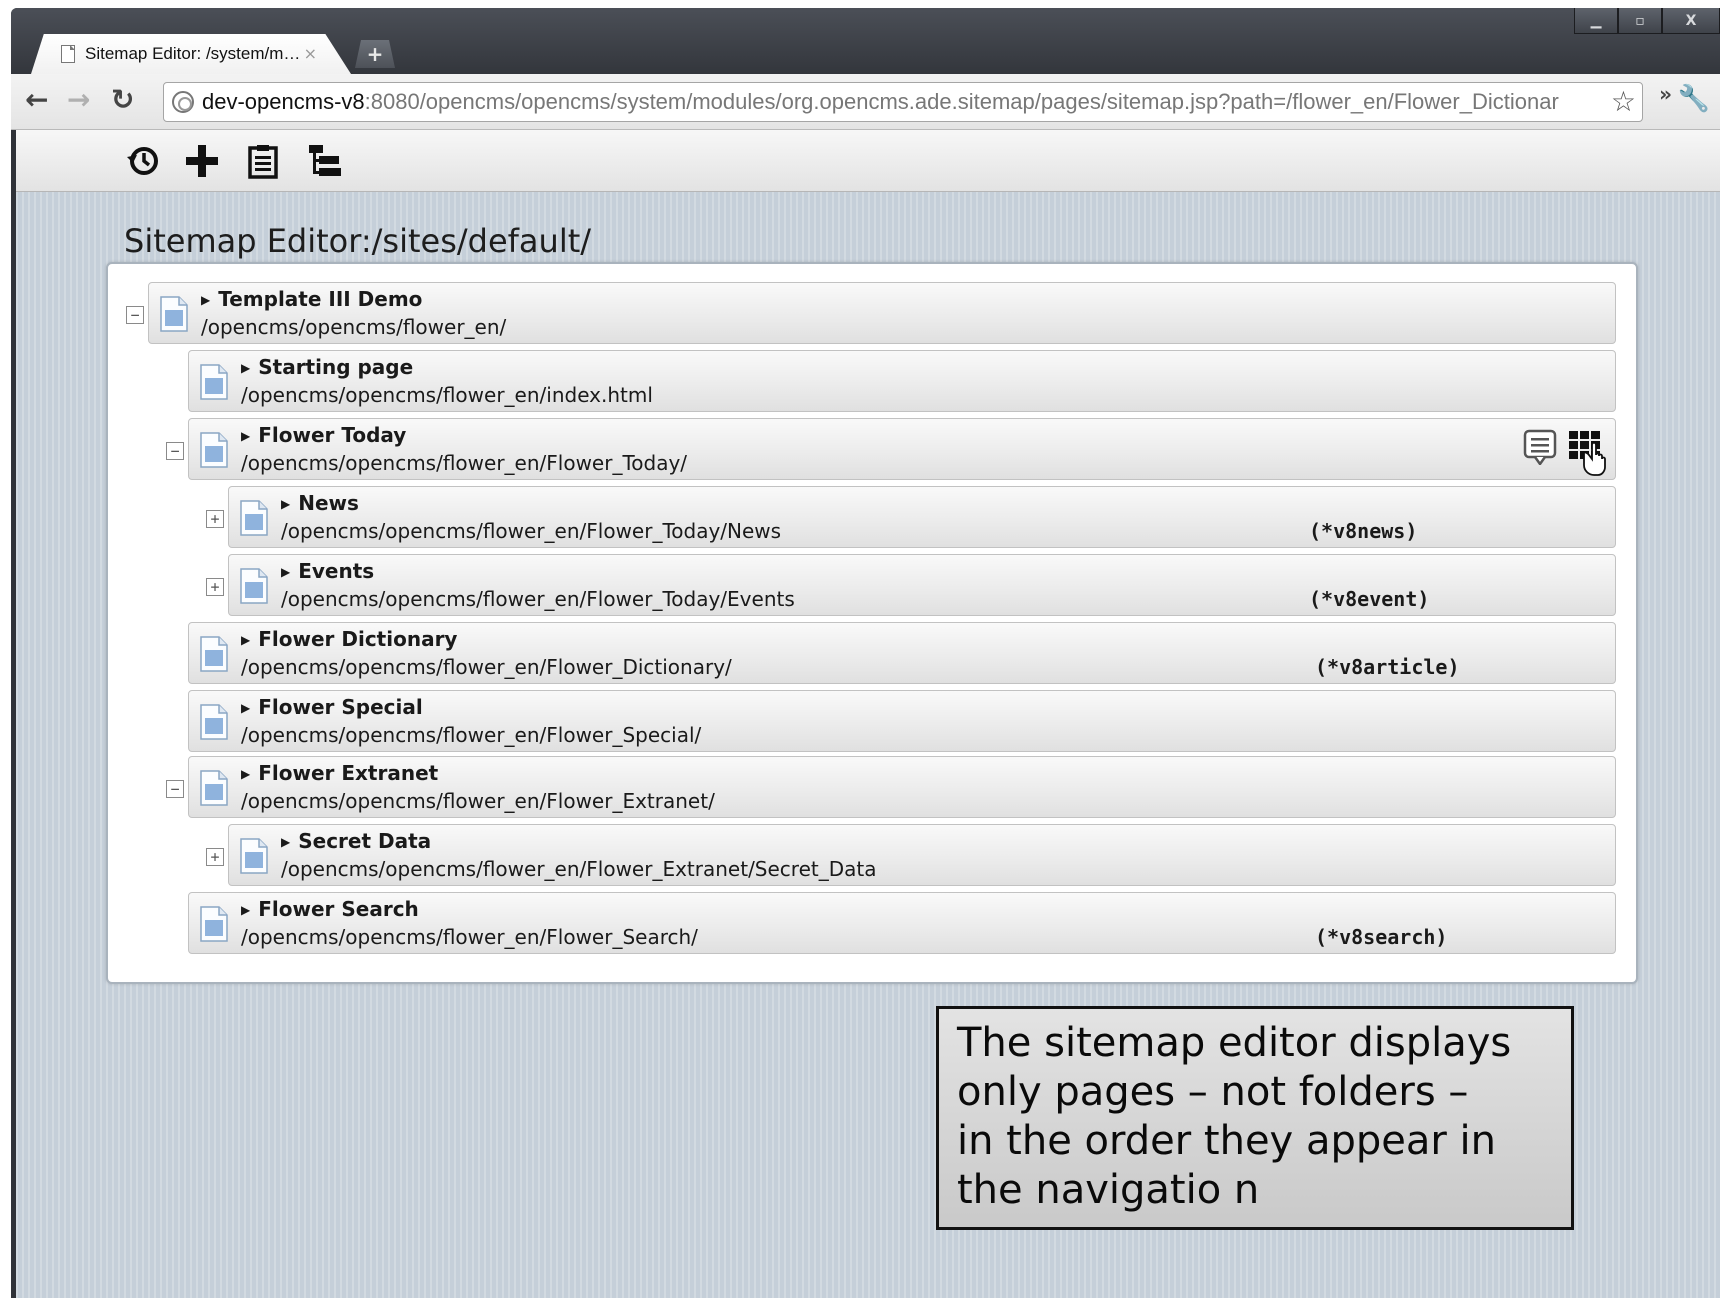  What do you see at coordinates (1226, 1141) in the screenshot?
I see `callout-line: in the order they appear in` at bounding box center [1226, 1141].